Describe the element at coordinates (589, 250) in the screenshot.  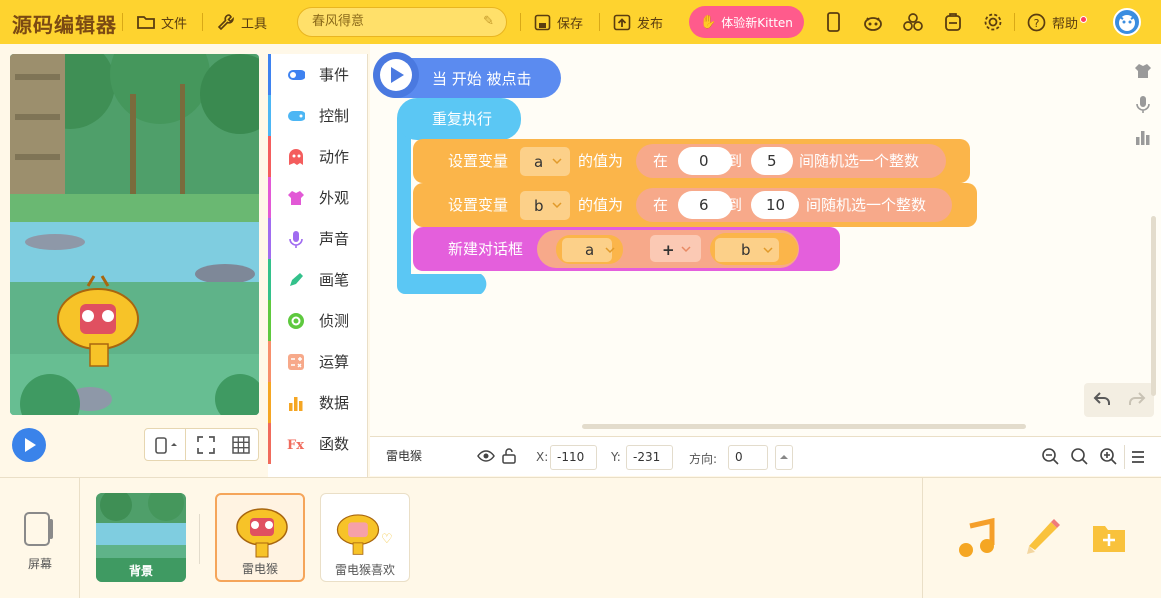
I see `left-operand-dropdown: a` at that location.